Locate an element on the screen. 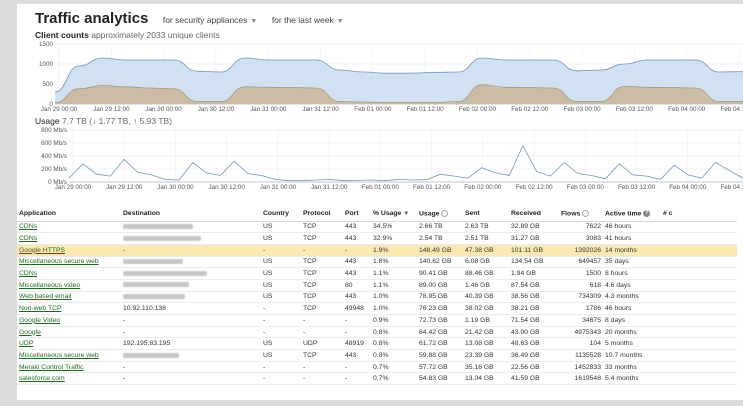 The height and width of the screenshot is (406, 743). col-header-application: Application is located at coordinates (69, 214).